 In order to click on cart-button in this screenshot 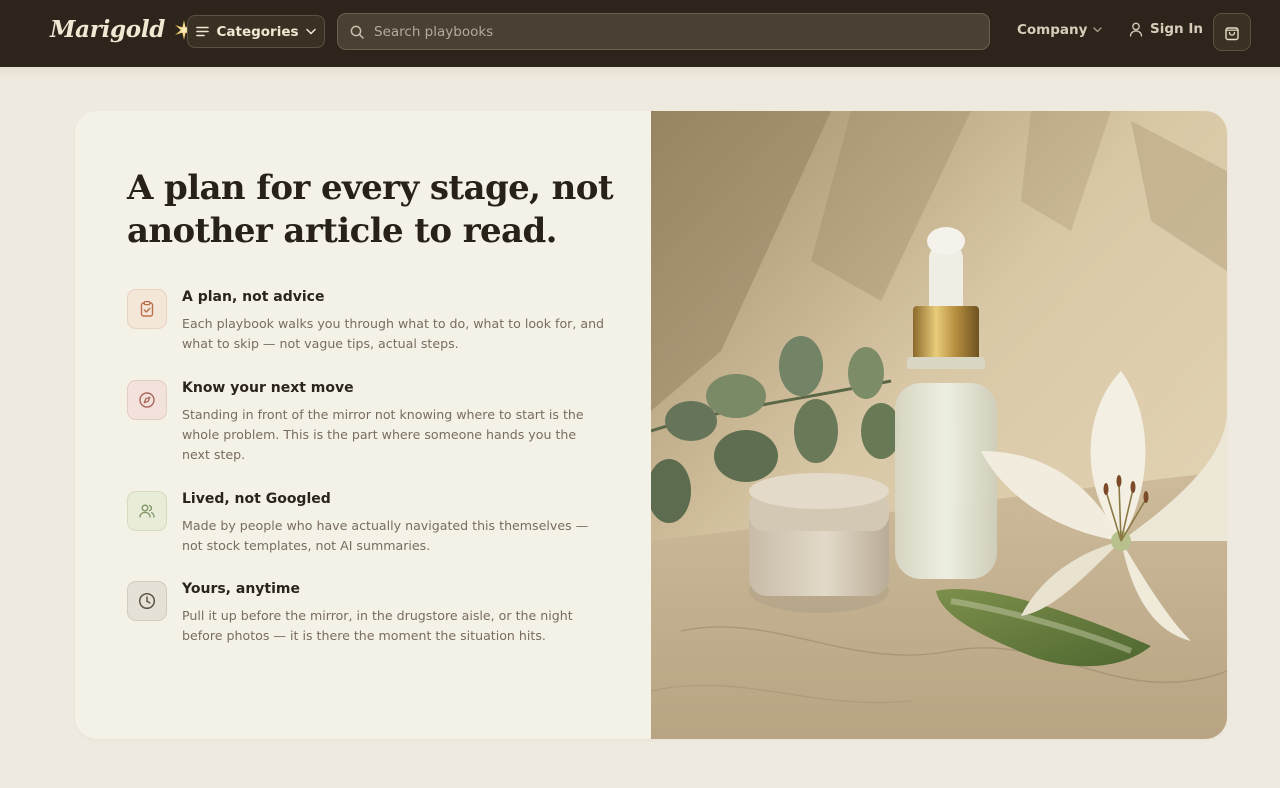, I will do `click(1232, 32)`.